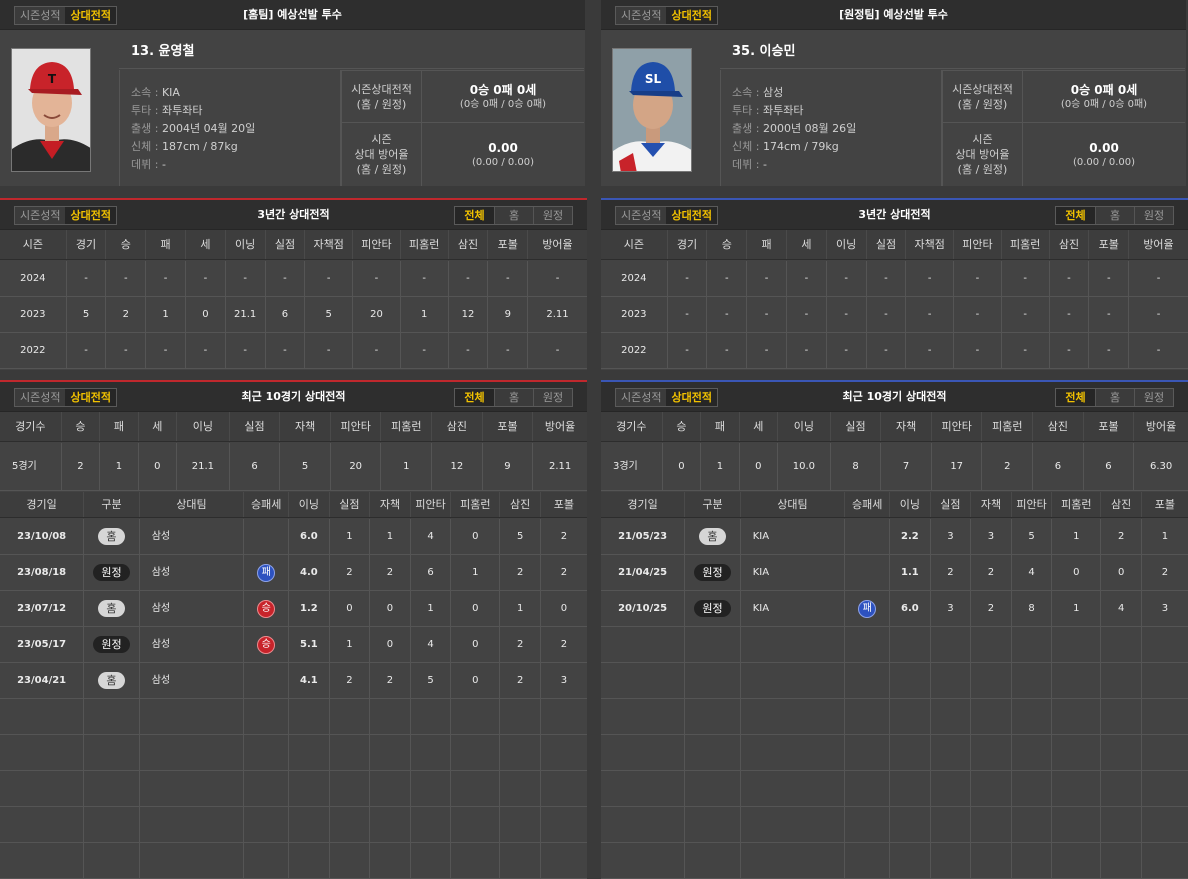  I want to click on home-game-log-row: 23/04/21 홈 삼성 4.1 2 2 5 0 2 3, so click(293, 681).